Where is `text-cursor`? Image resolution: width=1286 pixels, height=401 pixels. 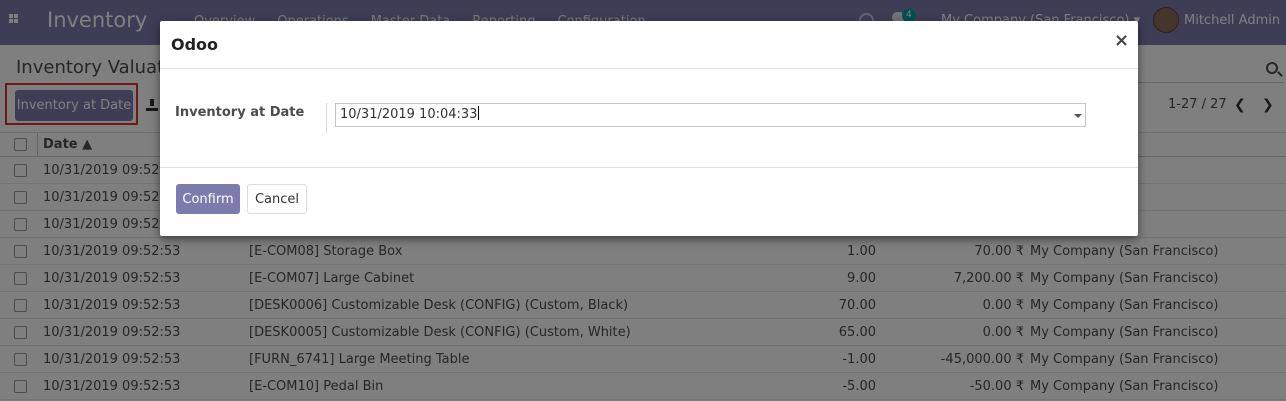 text-cursor is located at coordinates (479, 113).